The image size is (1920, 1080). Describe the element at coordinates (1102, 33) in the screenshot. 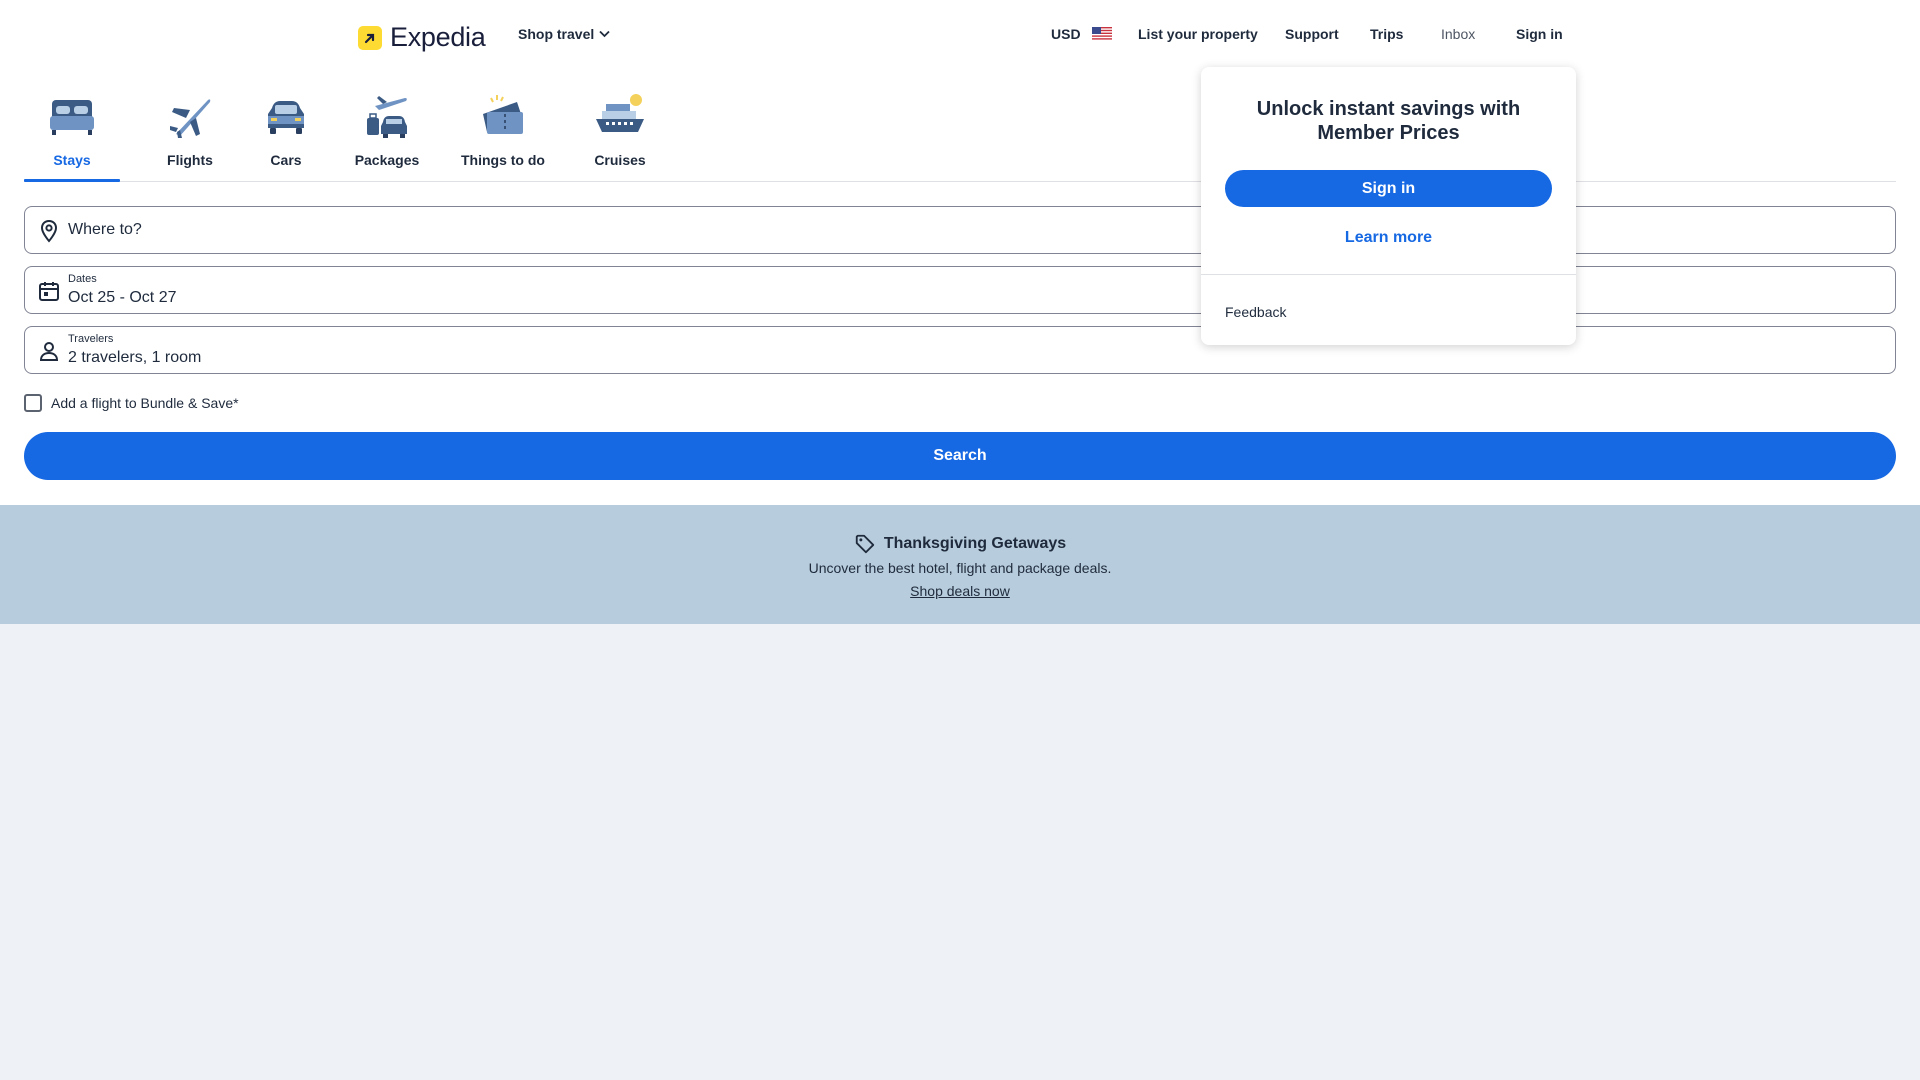

I see `us-flag-icon` at that location.